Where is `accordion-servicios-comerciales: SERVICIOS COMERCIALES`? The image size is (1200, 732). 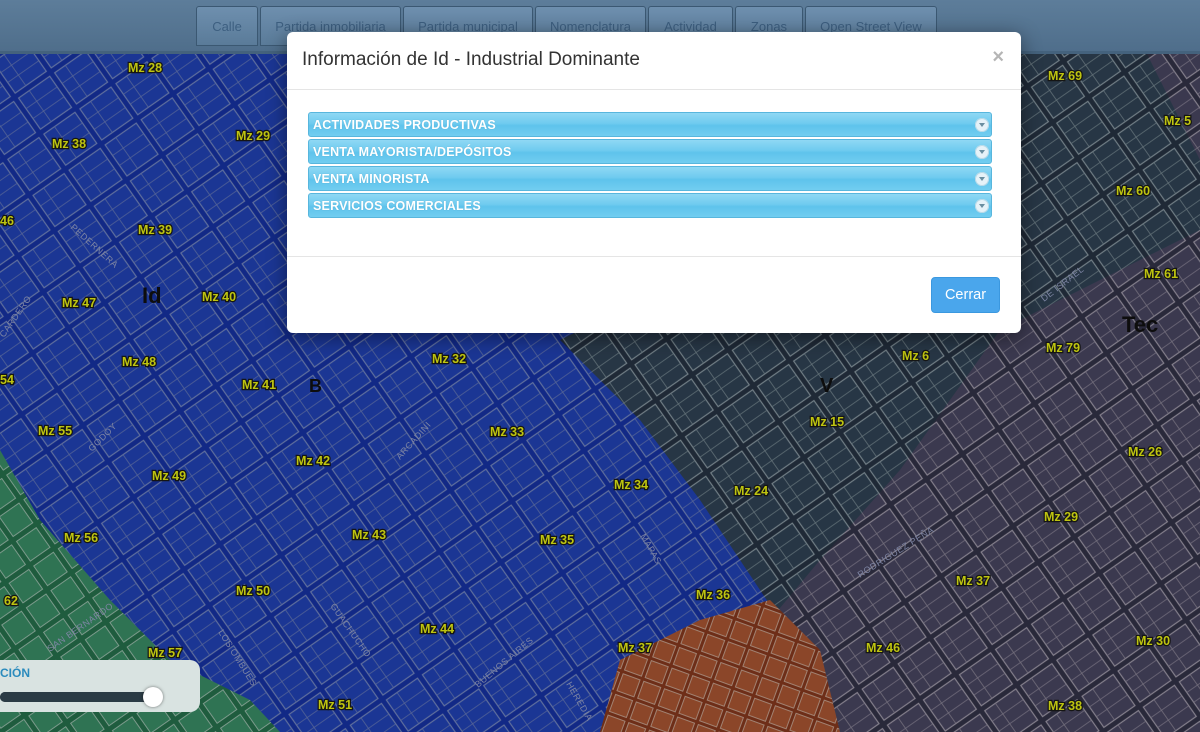
accordion-servicios-comerciales: SERVICIOS COMERCIALES is located at coordinates (650, 205).